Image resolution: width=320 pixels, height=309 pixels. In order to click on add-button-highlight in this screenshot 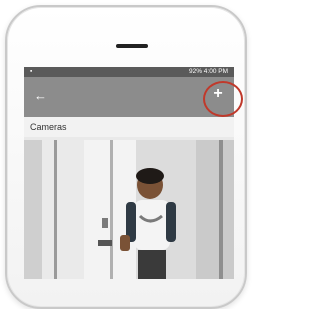, I will do `click(223, 99)`.